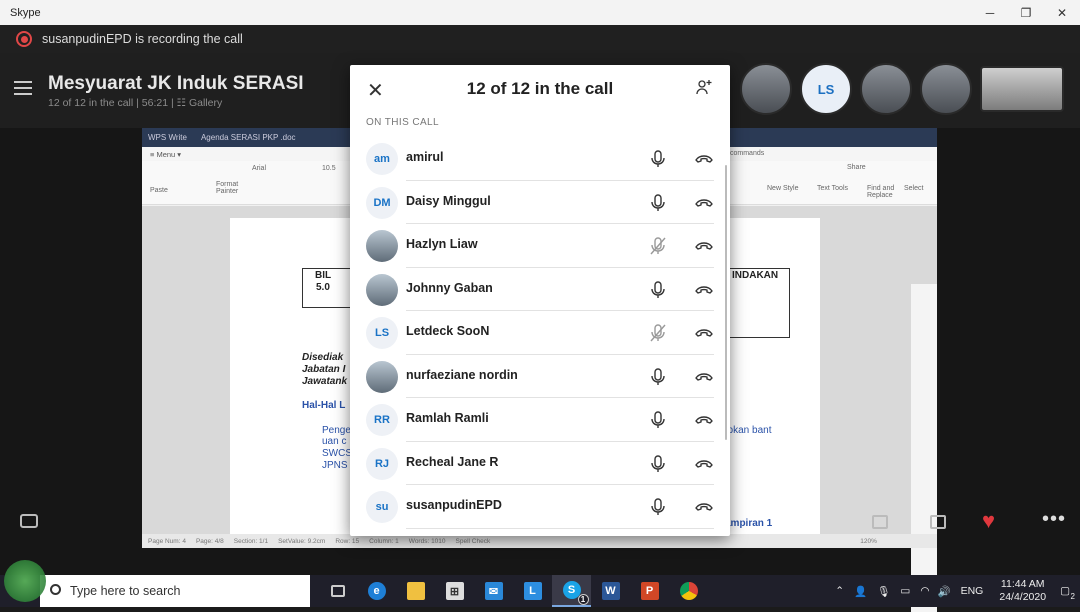 This screenshot has height=612, width=1080. I want to click on participant-avatar: RR, so click(382, 420).